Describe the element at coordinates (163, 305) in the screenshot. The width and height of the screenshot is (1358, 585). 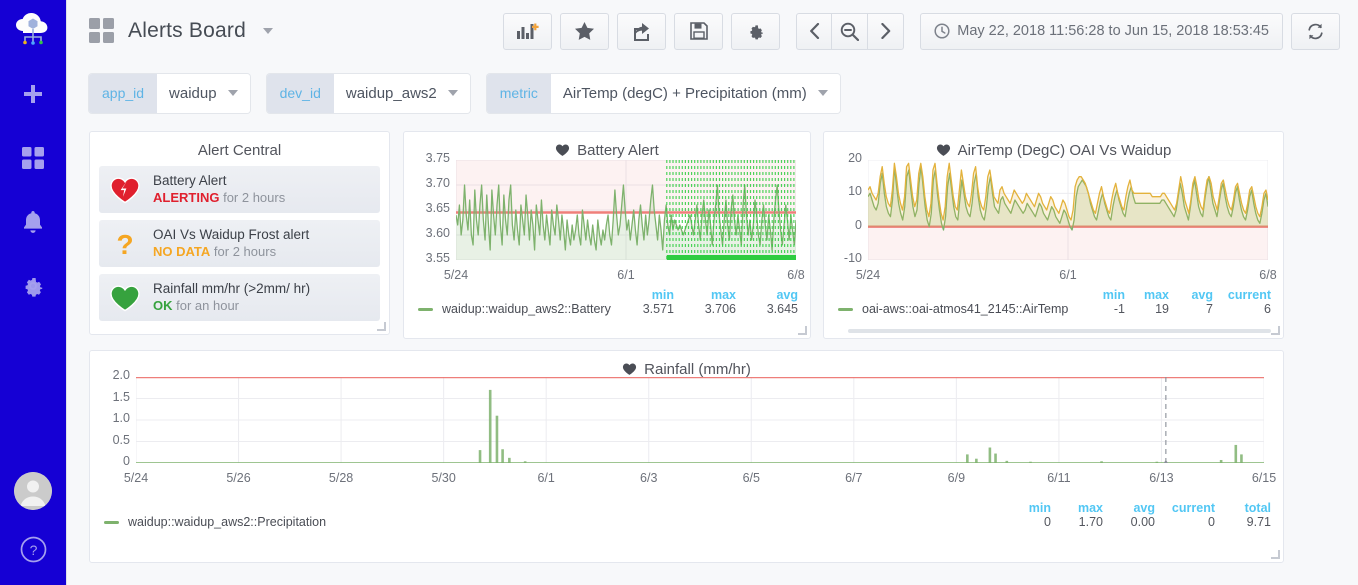
I see `alert-item-state-label: OK` at that location.